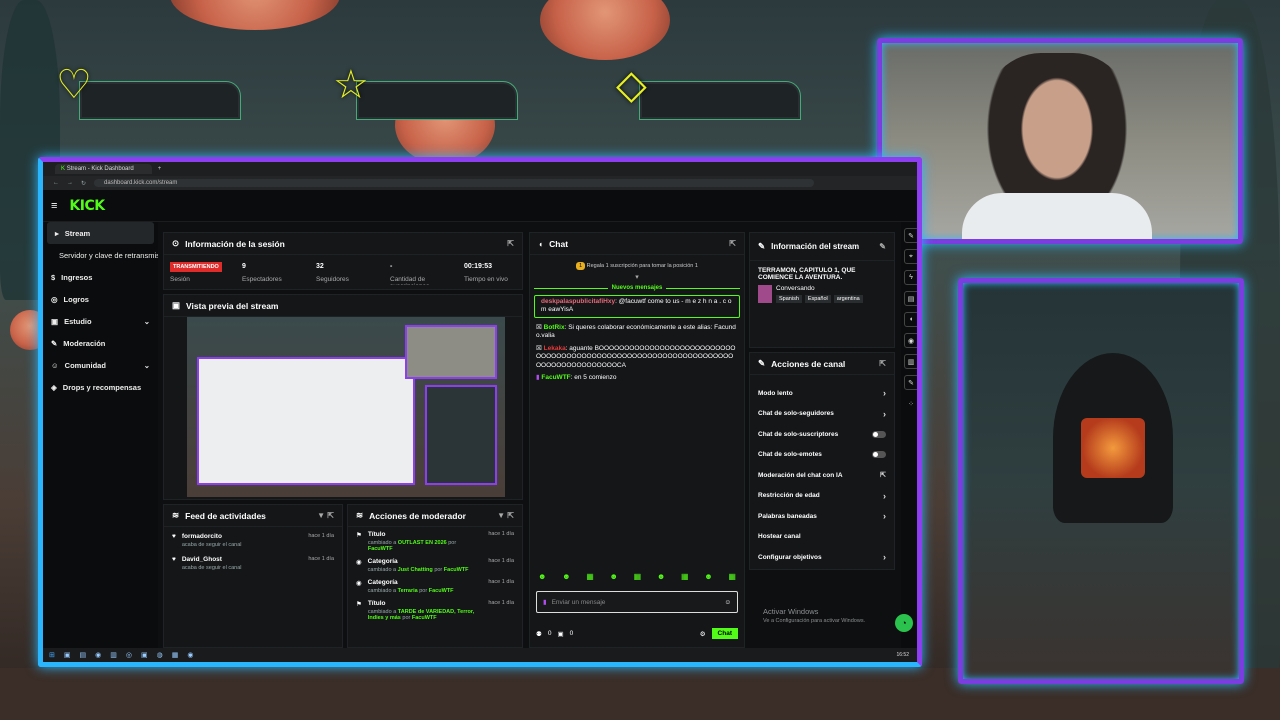 This screenshot has width=1280, height=720. What do you see at coordinates (822, 496) in the screenshot?
I see `channel-action-age-restriction: Restricción de edad ›` at bounding box center [822, 496].